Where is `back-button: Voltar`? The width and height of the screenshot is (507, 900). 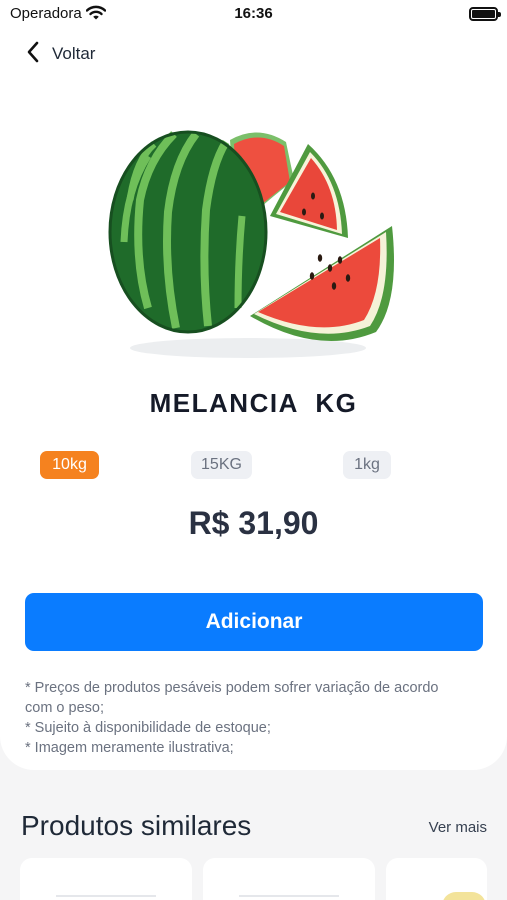
back-button: Voltar is located at coordinates (60, 54).